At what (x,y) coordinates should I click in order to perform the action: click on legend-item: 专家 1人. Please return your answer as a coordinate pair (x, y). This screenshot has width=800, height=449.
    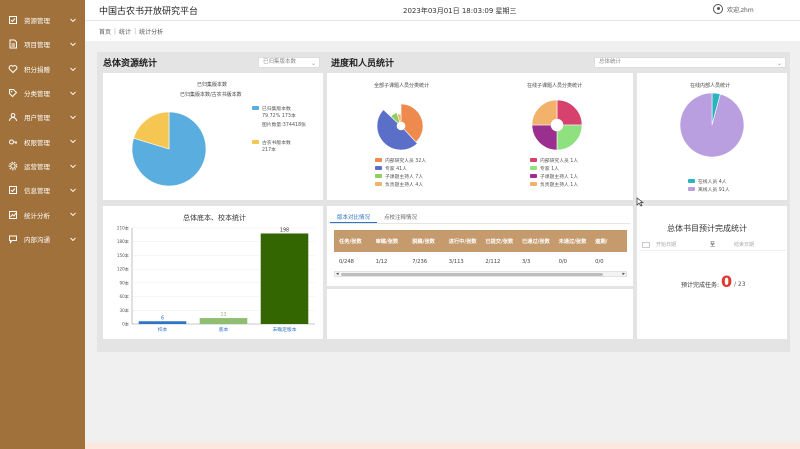
    Looking at the image, I should click on (554, 168).